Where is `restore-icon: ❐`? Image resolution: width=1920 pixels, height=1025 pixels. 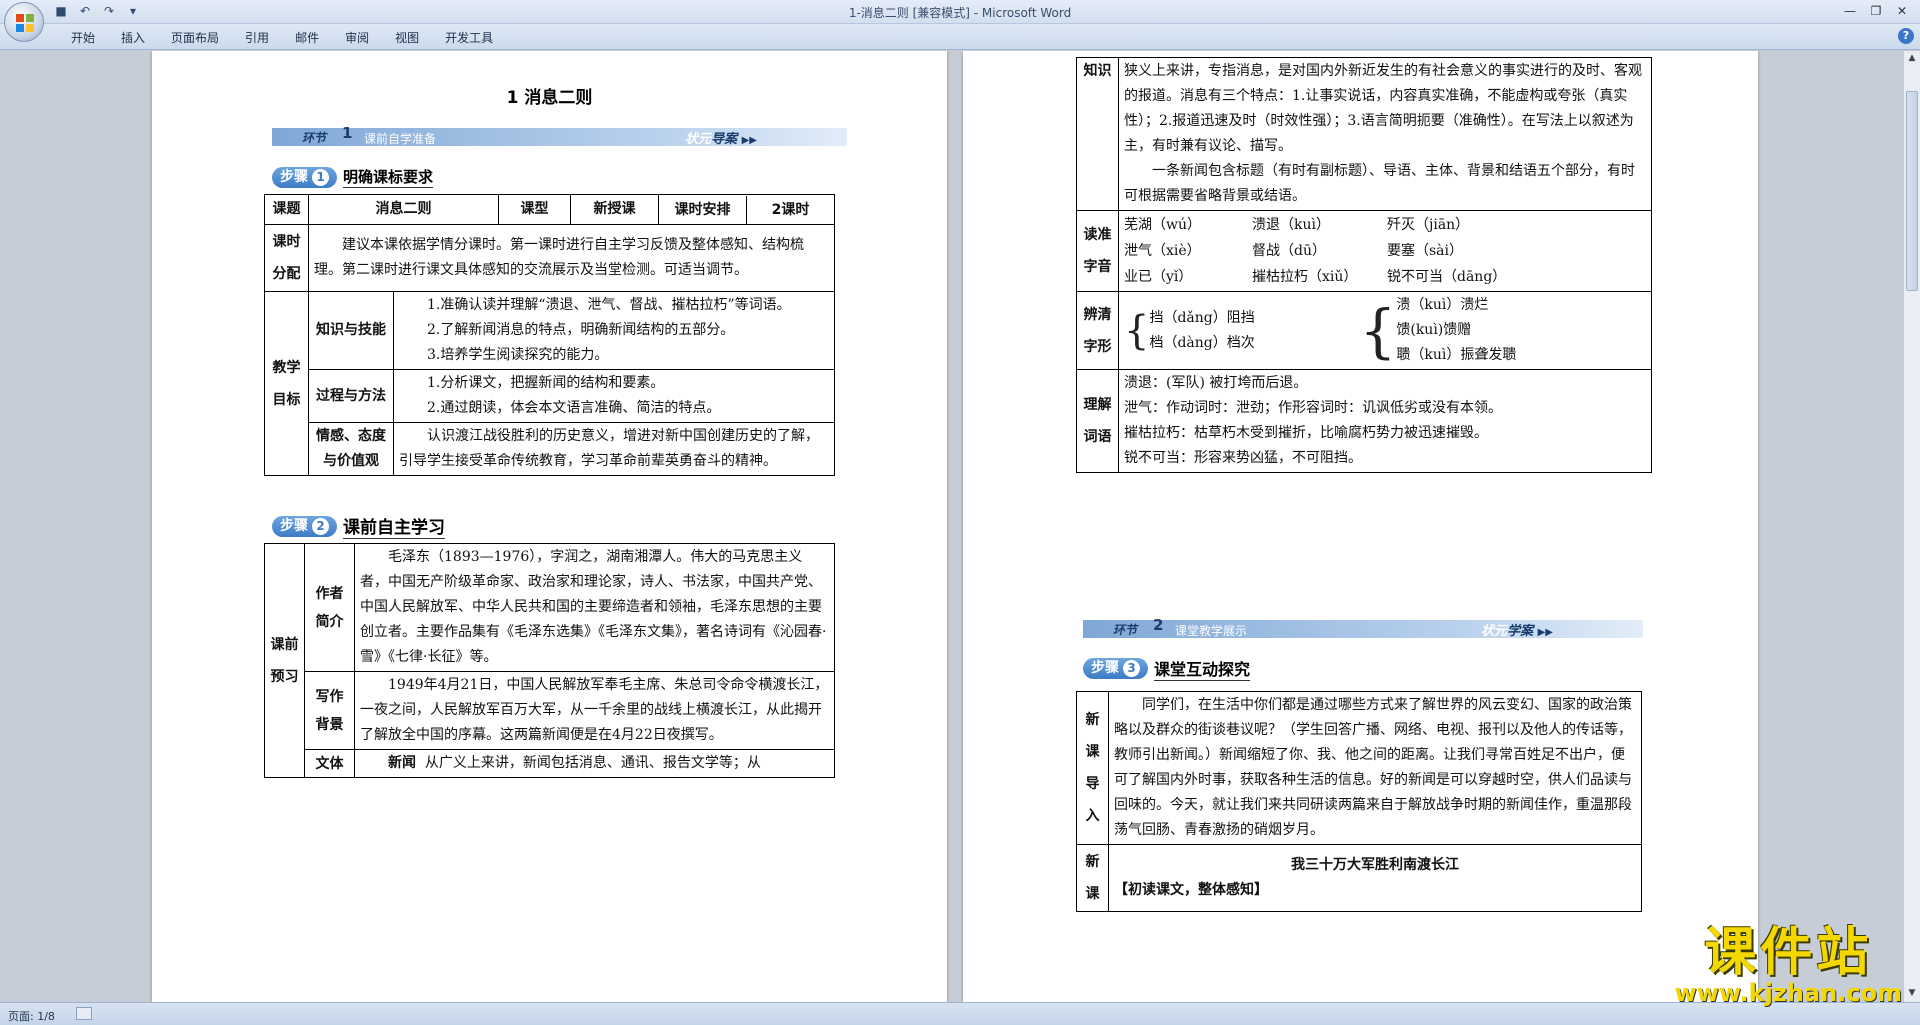 restore-icon: ❐ is located at coordinates (1876, 11).